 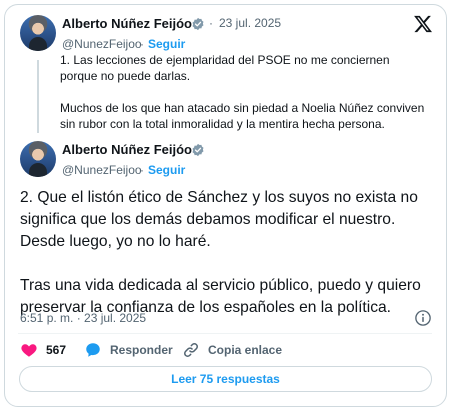 I want to click on heart-icon, so click(x=29, y=350).